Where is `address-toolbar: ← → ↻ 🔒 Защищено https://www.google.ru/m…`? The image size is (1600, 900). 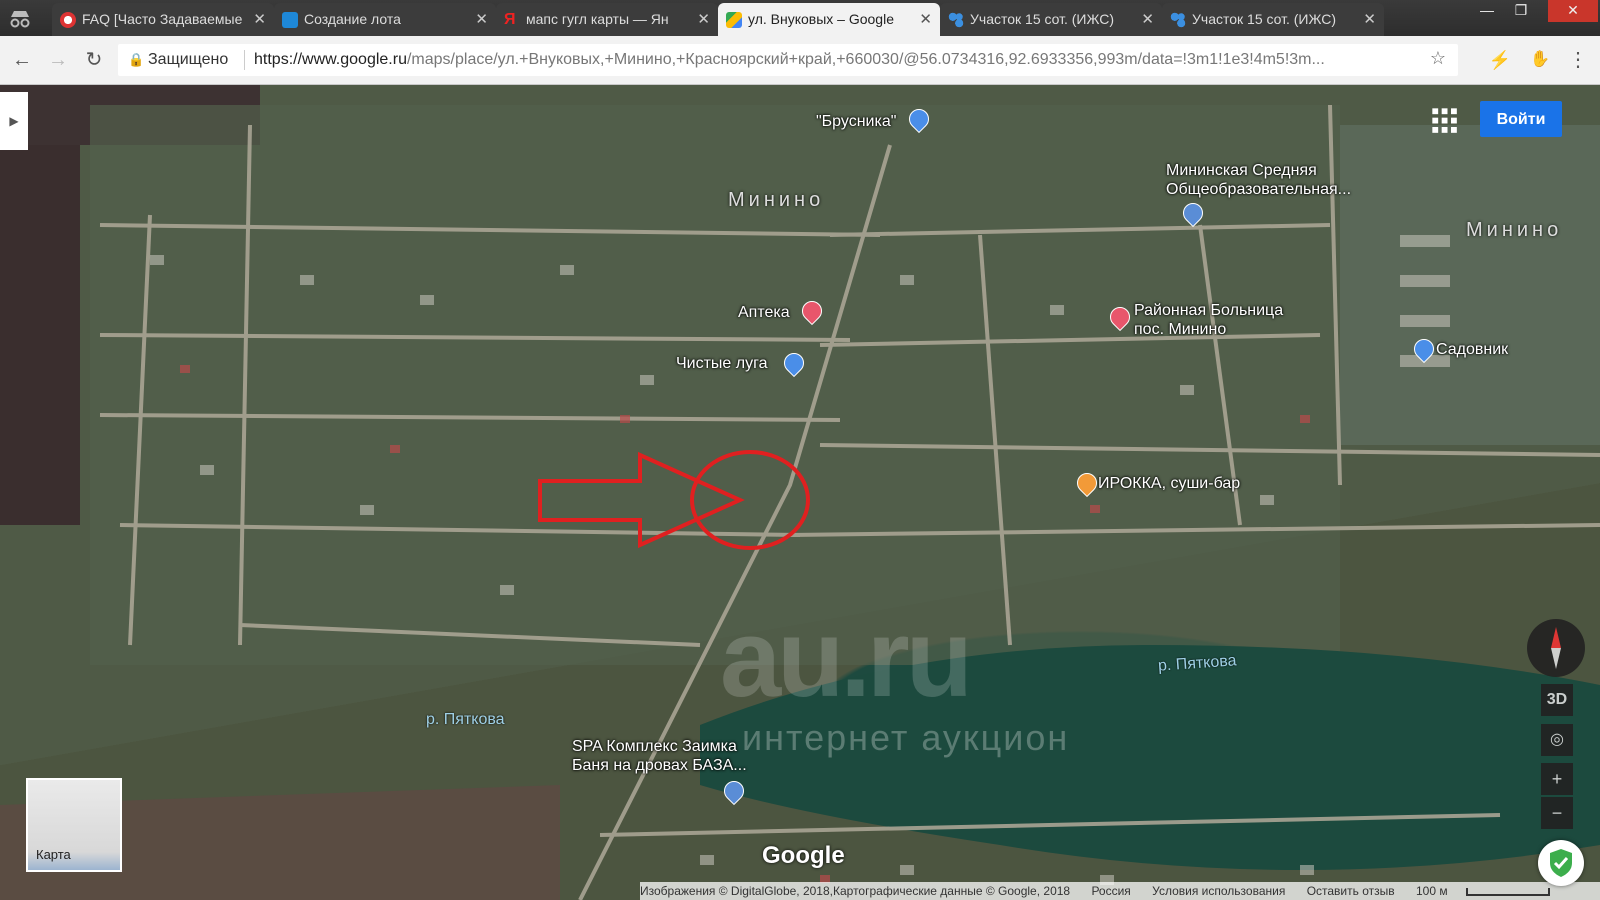 address-toolbar: ← → ↻ 🔒 Защищено https://www.google.ru/m… is located at coordinates (800, 60).